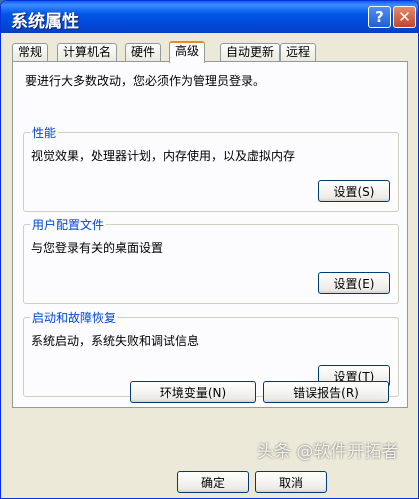  What do you see at coordinates (326, 392) in the screenshot?
I see `error-reporting-button: 错误报告(R)` at bounding box center [326, 392].